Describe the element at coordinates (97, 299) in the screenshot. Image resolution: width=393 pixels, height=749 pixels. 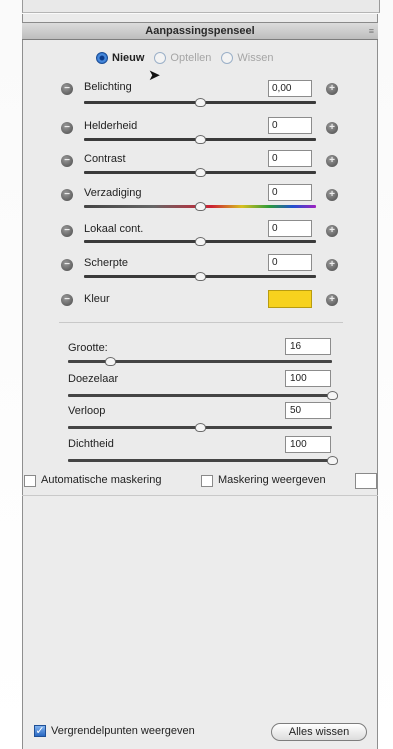
I see `kleur-label: Kleur` at that location.